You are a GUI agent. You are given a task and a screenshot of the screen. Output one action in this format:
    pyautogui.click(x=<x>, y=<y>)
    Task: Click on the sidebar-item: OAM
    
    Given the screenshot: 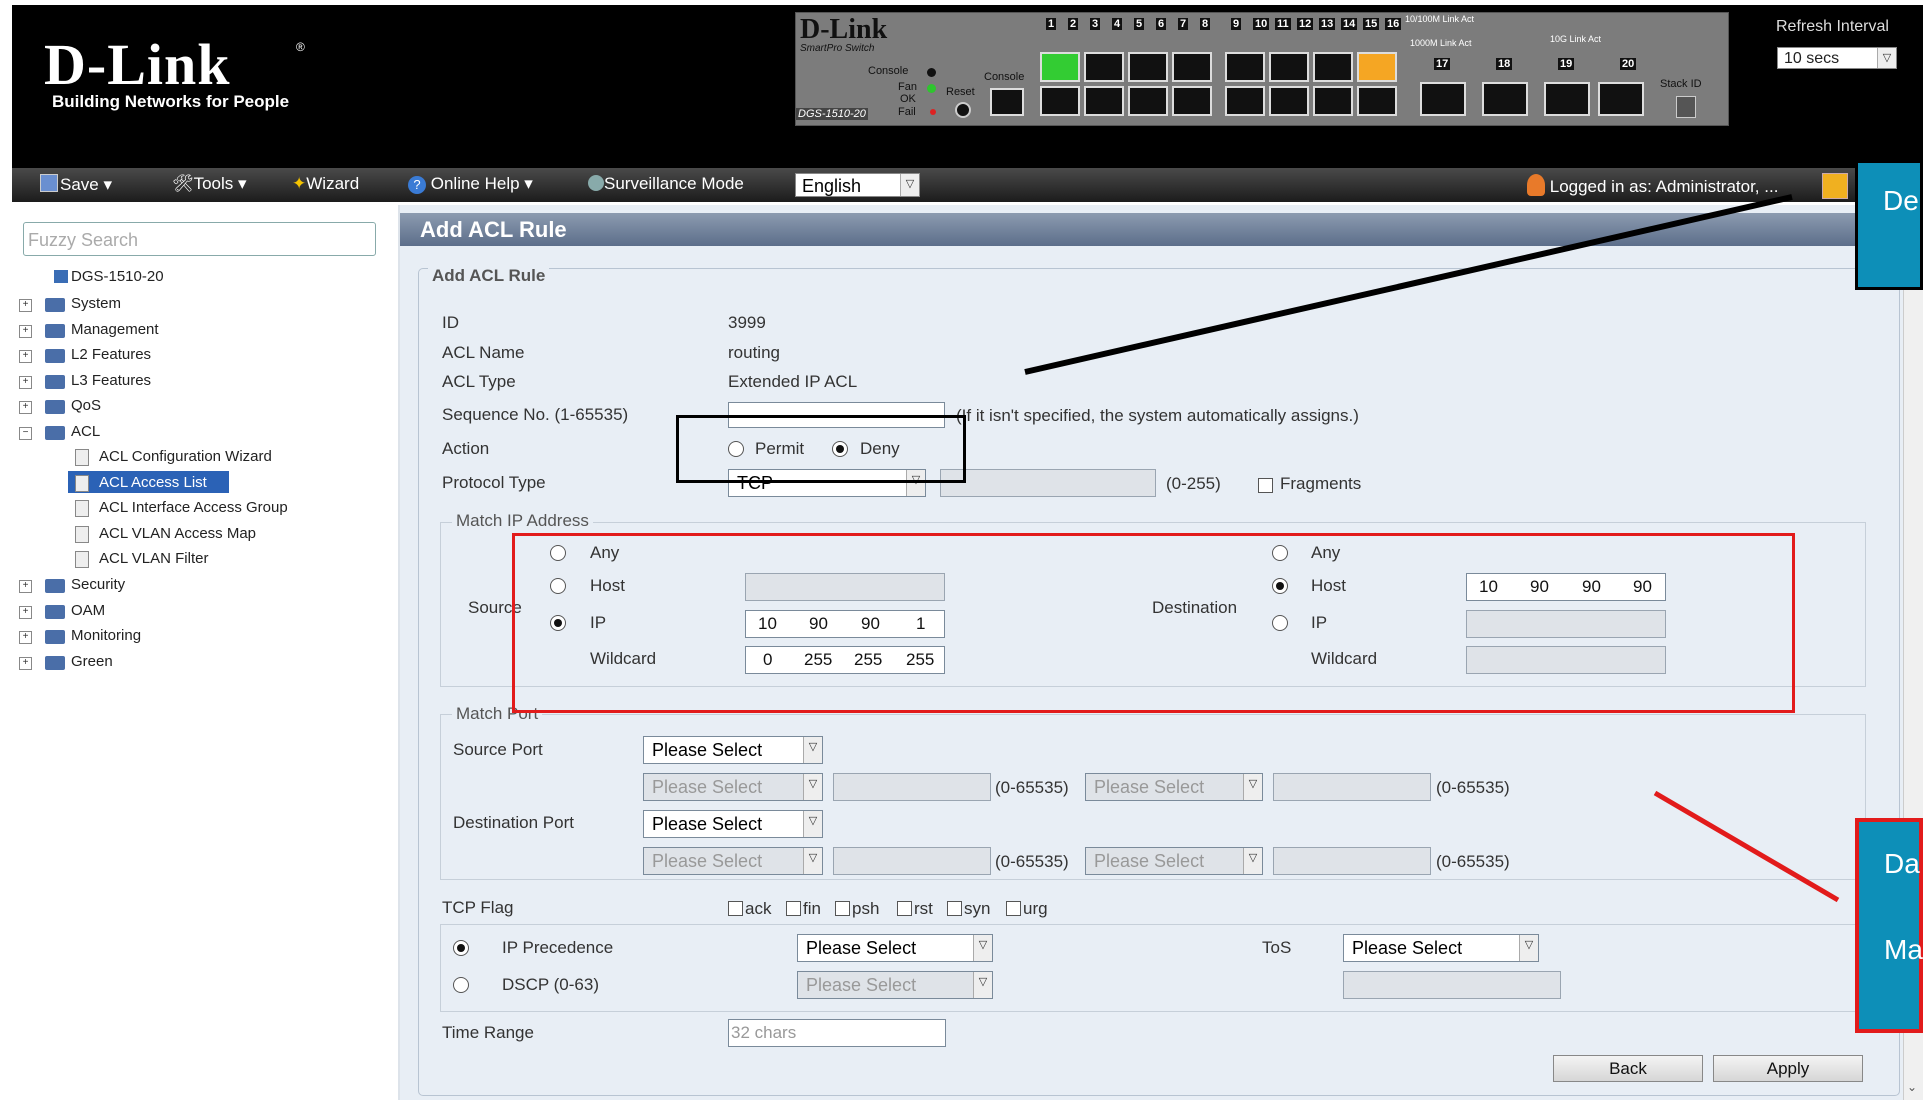 What is the action you would take?
    pyautogui.click(x=88, y=610)
    